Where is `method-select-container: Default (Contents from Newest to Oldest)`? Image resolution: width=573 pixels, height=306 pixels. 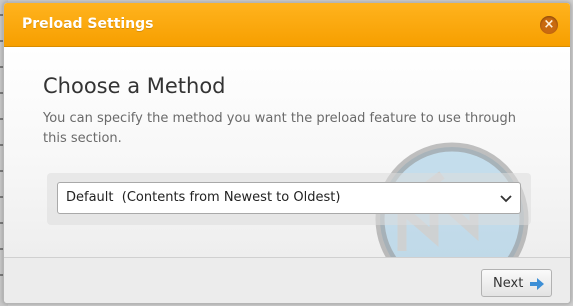
method-select-container: Default (Contents from Newest to Oldest) is located at coordinates (289, 199).